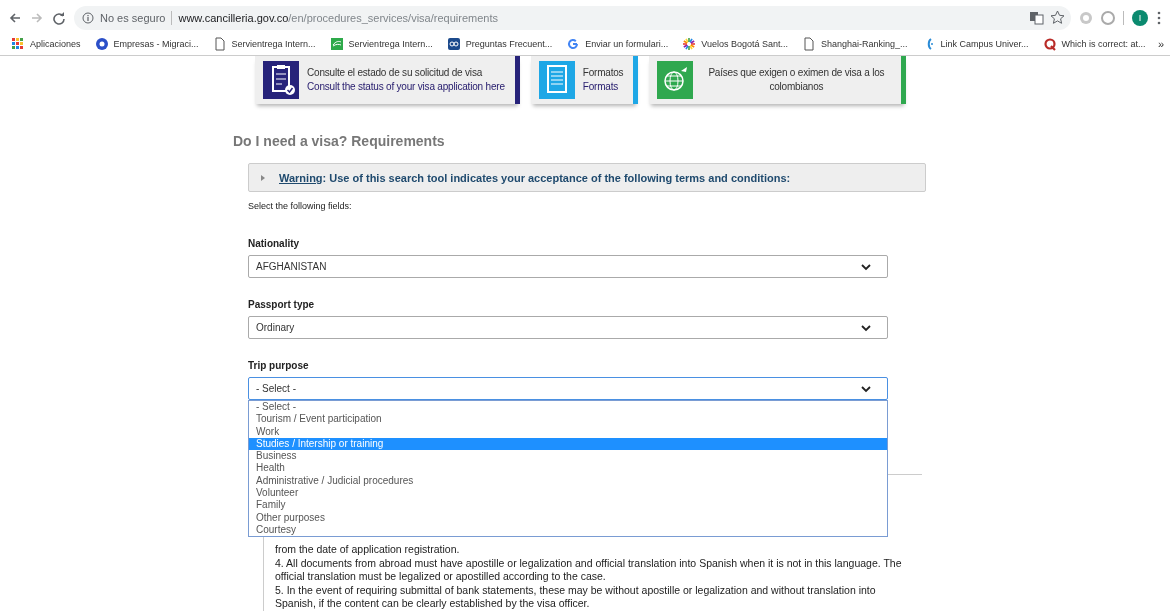 This screenshot has height=611, width=1170. I want to click on warning-bar: Warning: Use of this search tool indicates your acceptance of the following terms and conditions:, so click(587, 177).